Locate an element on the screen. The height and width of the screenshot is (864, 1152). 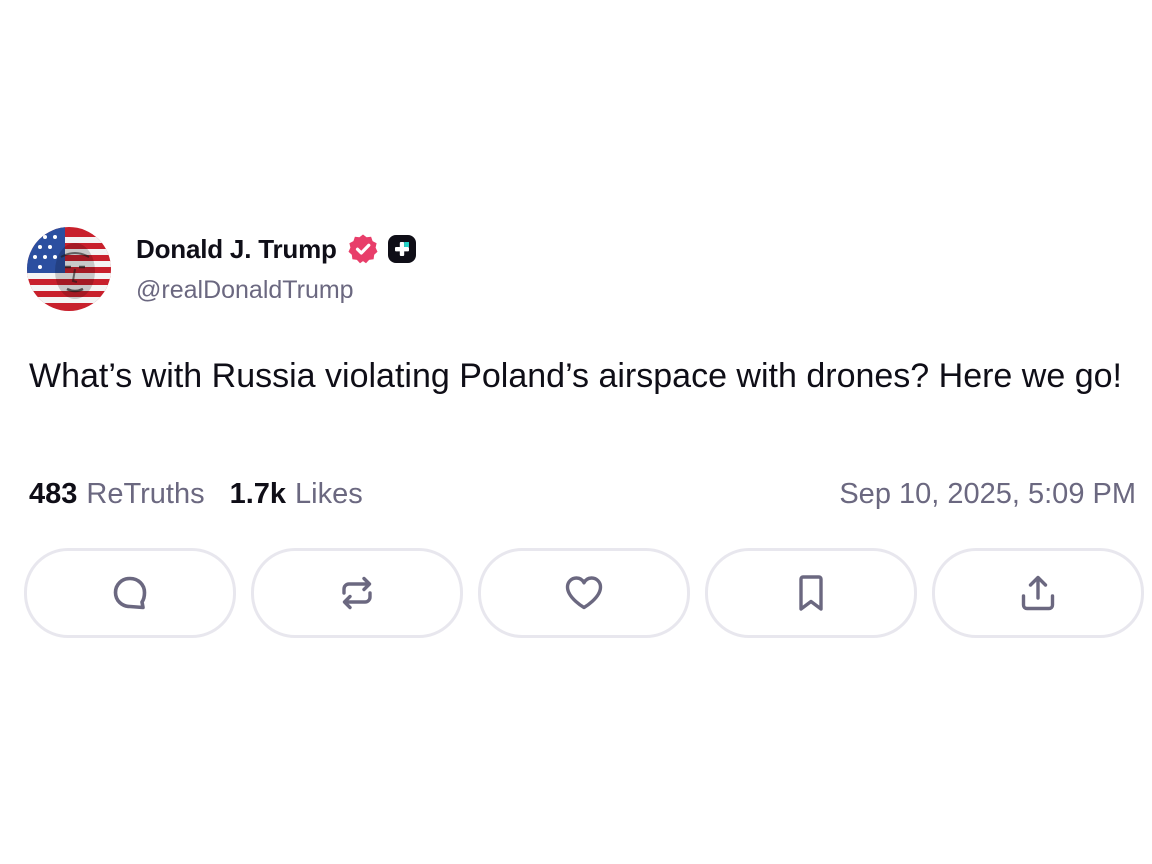
share-button is located at coordinates (1038, 593).